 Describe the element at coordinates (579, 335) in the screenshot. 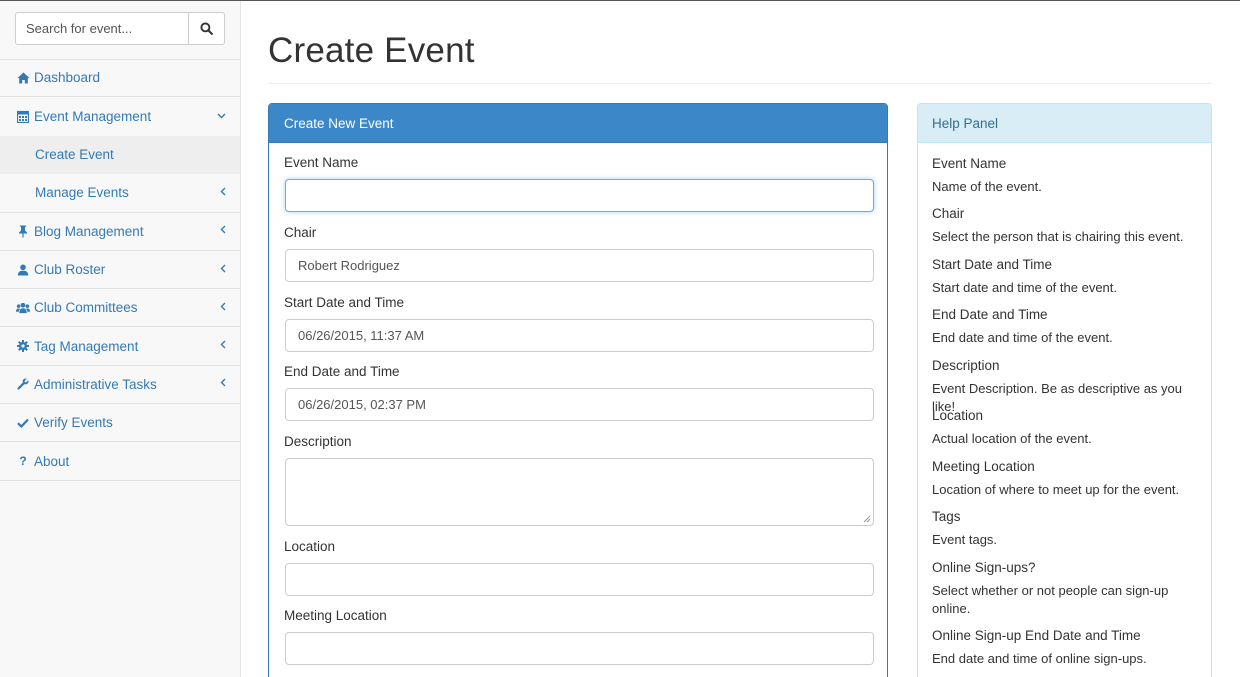

I see `start-datetime-input: 06/26/2015, 11:37 AM` at that location.